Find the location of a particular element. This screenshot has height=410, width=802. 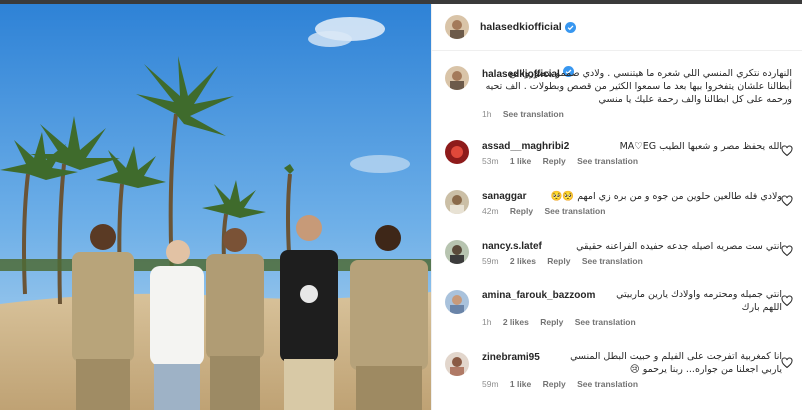

post-header: halasedkiofficial is located at coordinates (617, 27).